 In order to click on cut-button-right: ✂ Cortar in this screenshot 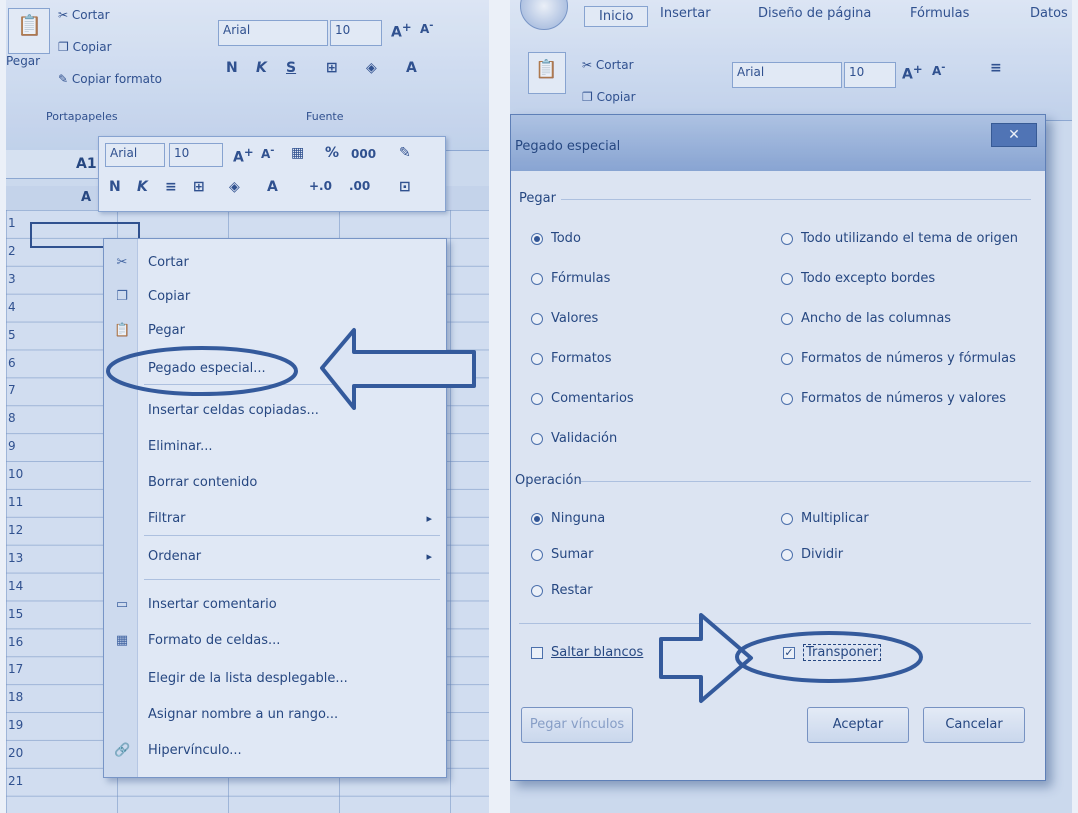, I will do `click(608, 65)`.